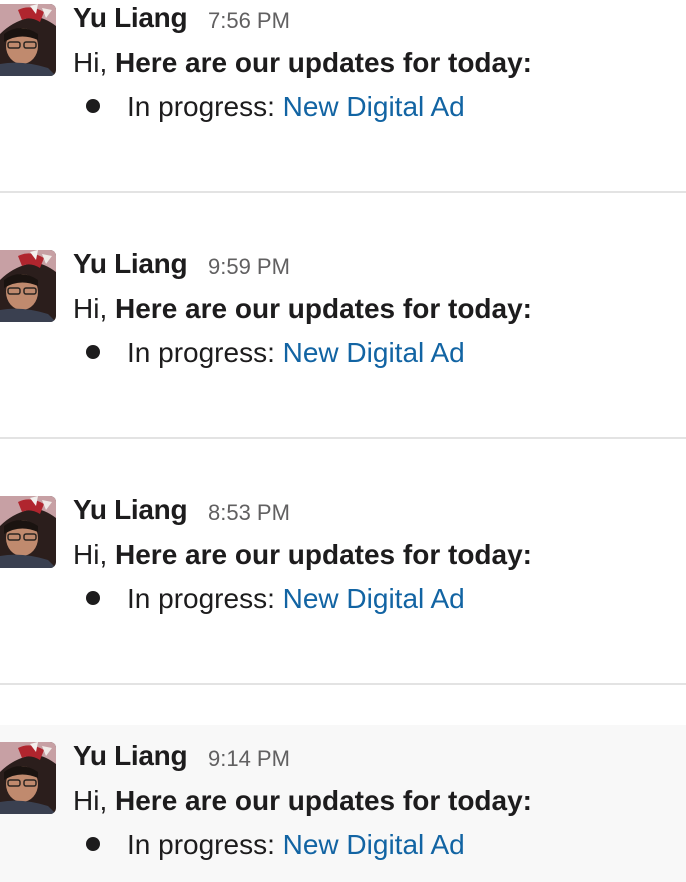 This screenshot has height=882, width=686. I want to click on message-timestamp: 9:14 PM, so click(249, 759).